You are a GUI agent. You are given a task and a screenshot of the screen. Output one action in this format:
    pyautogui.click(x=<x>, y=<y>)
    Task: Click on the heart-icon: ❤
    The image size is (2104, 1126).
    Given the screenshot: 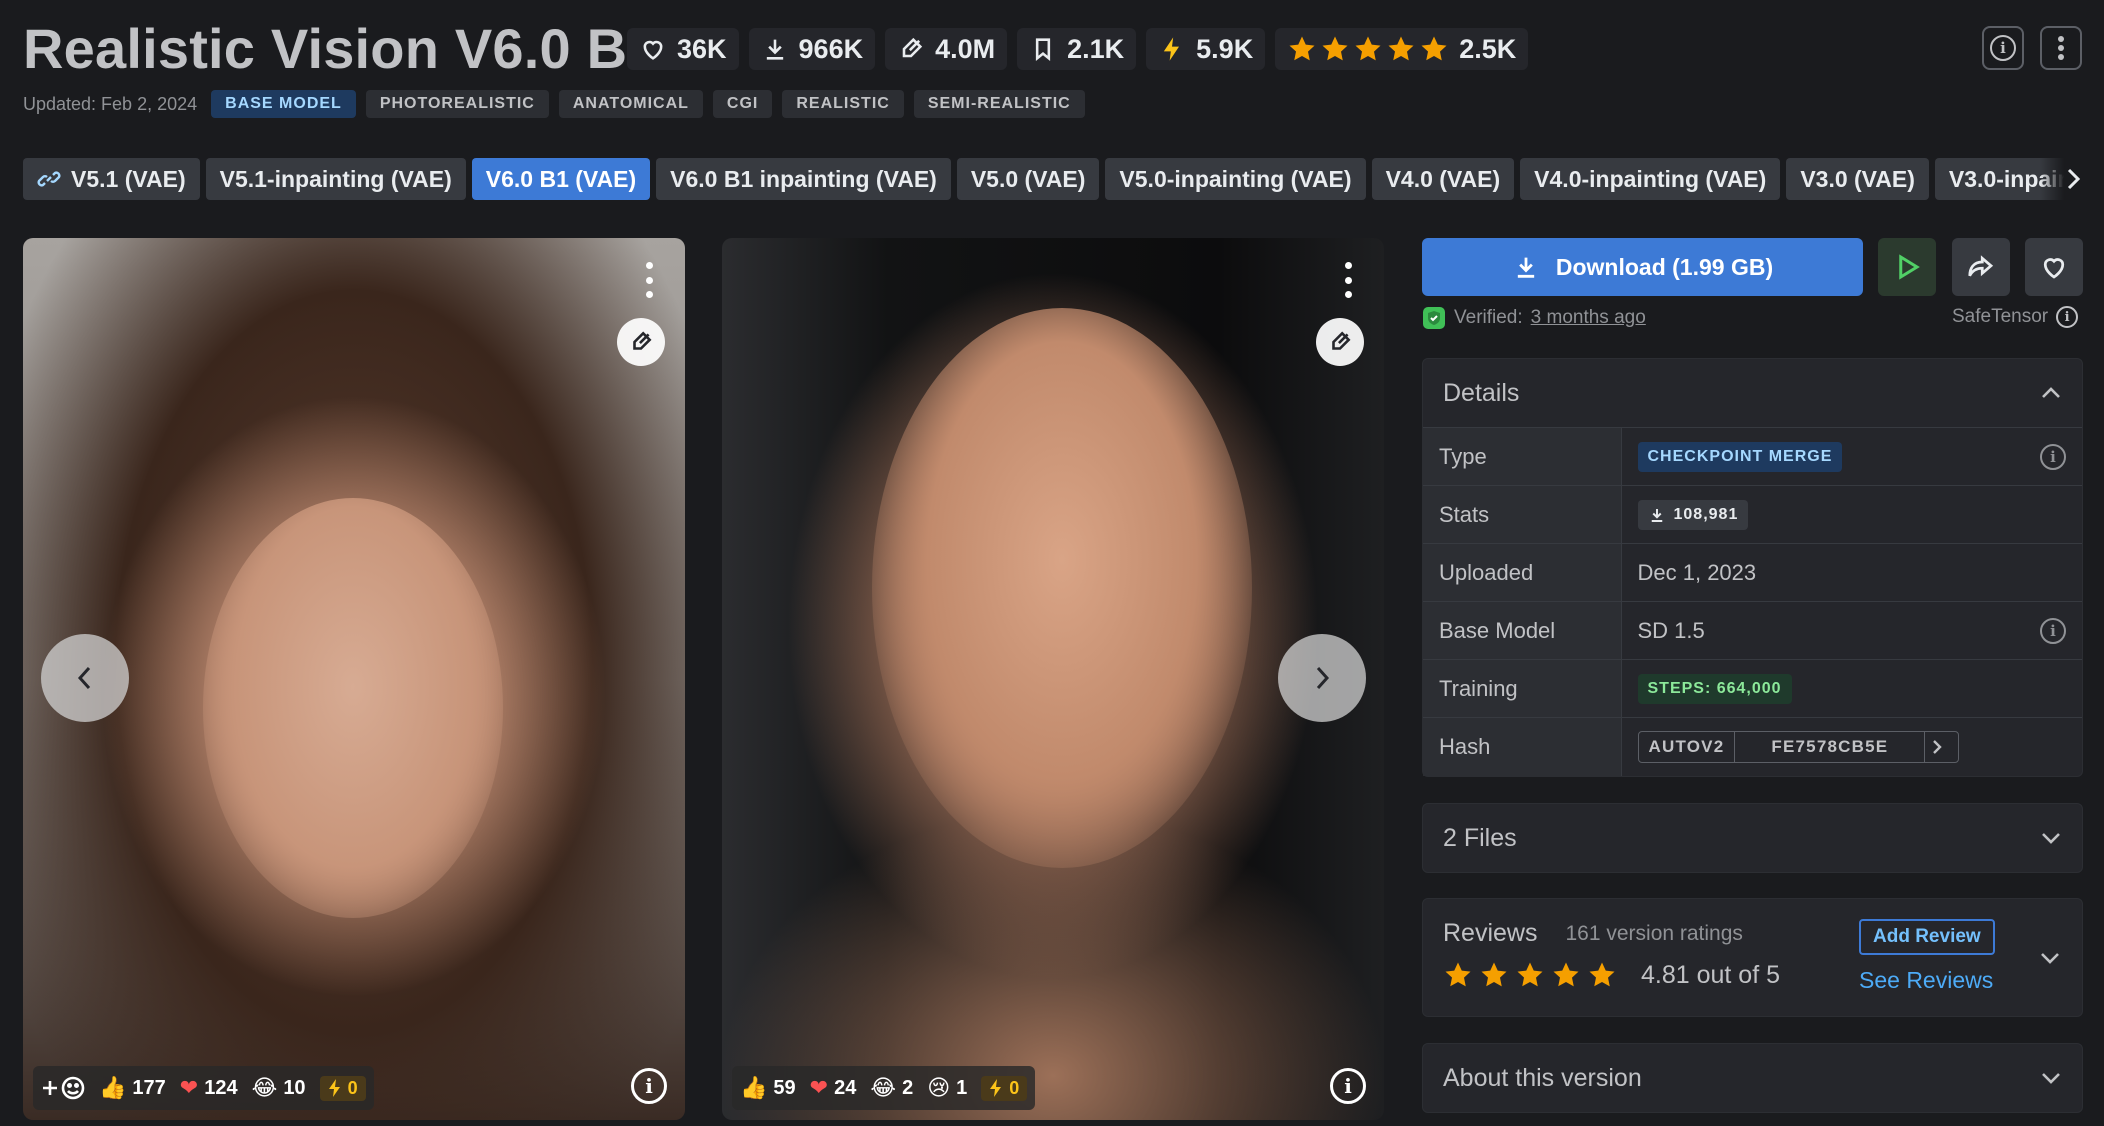 What is the action you would take?
    pyautogui.click(x=819, y=1088)
    